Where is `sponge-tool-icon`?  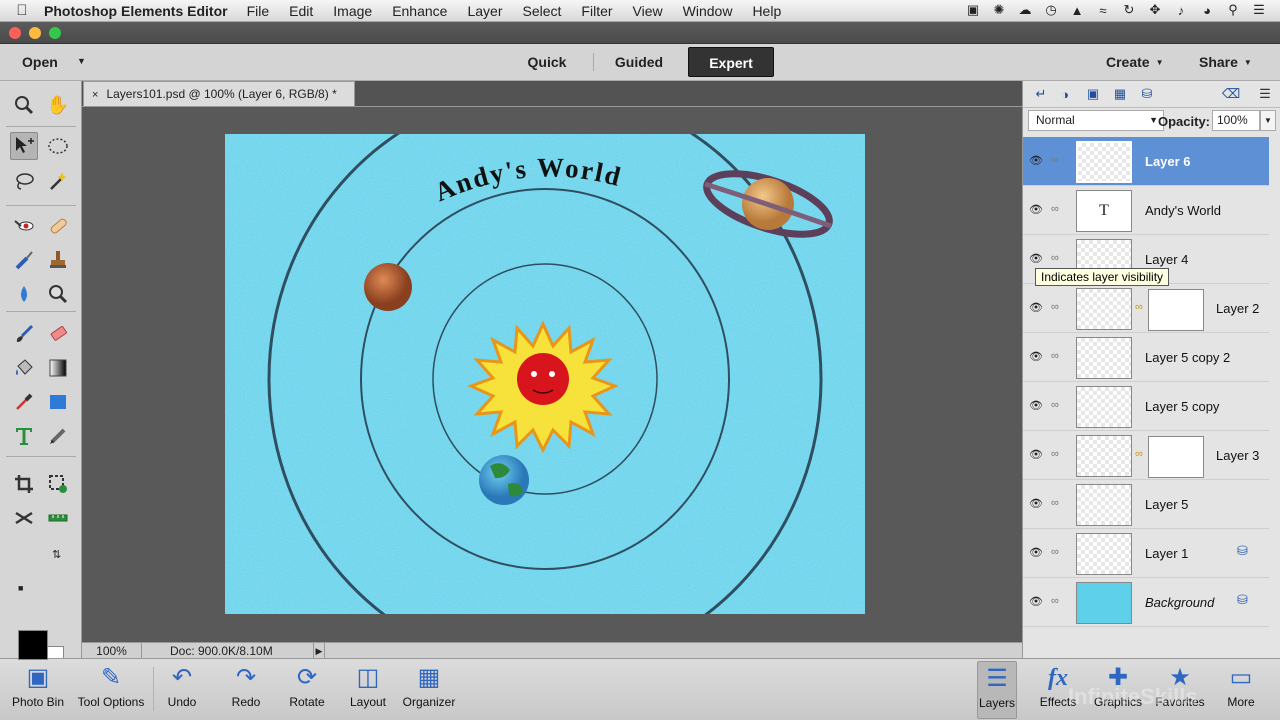
sponge-tool-icon is located at coordinates (58, 294).